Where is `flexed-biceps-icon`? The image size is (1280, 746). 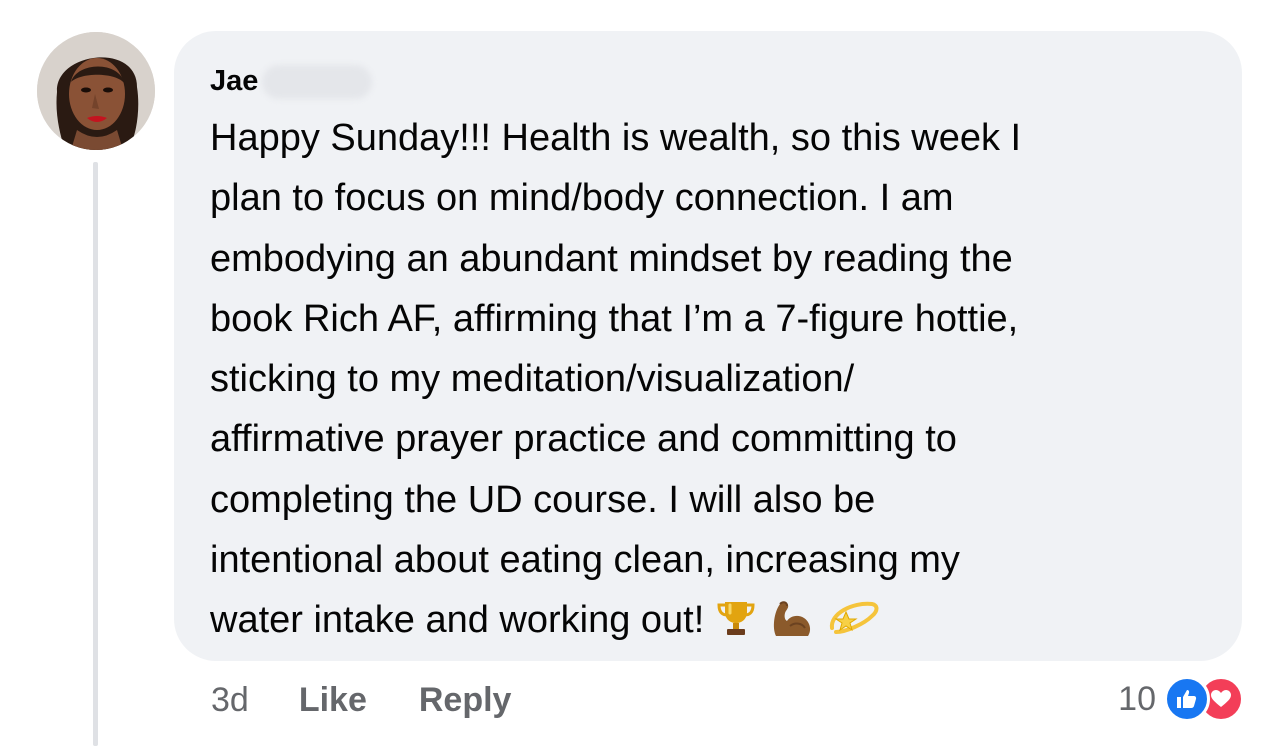 flexed-biceps-icon is located at coordinates (791, 626).